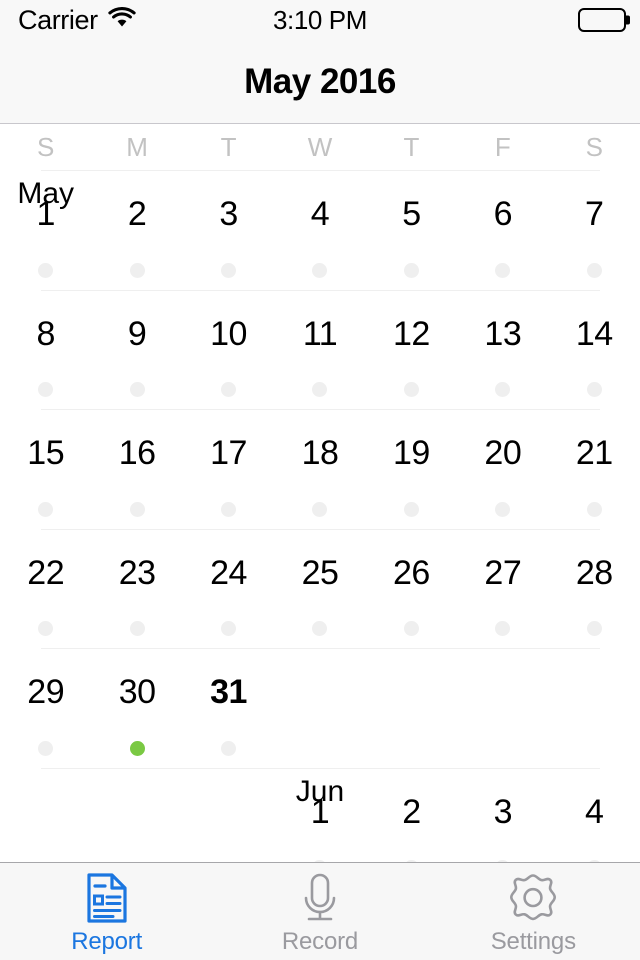 The width and height of the screenshot is (640, 960). I want to click on calendar-day-cell: 13, so click(502, 350).